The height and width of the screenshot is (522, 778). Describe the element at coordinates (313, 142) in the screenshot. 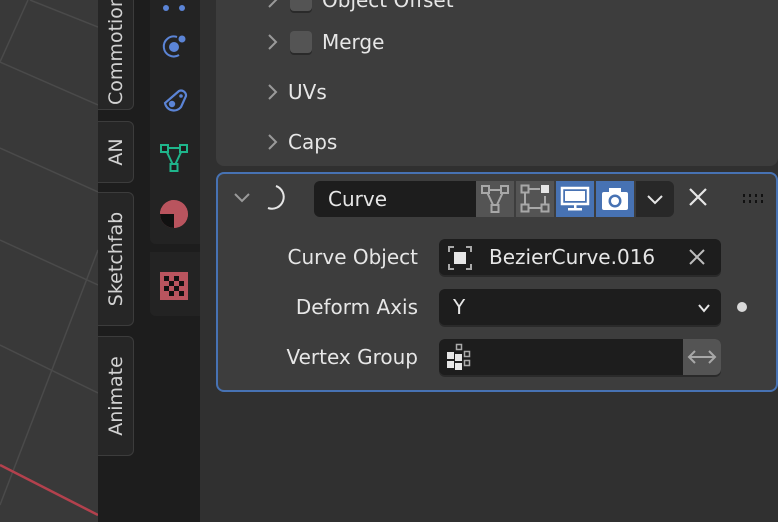

I see `subpanel-label: Caps` at that location.